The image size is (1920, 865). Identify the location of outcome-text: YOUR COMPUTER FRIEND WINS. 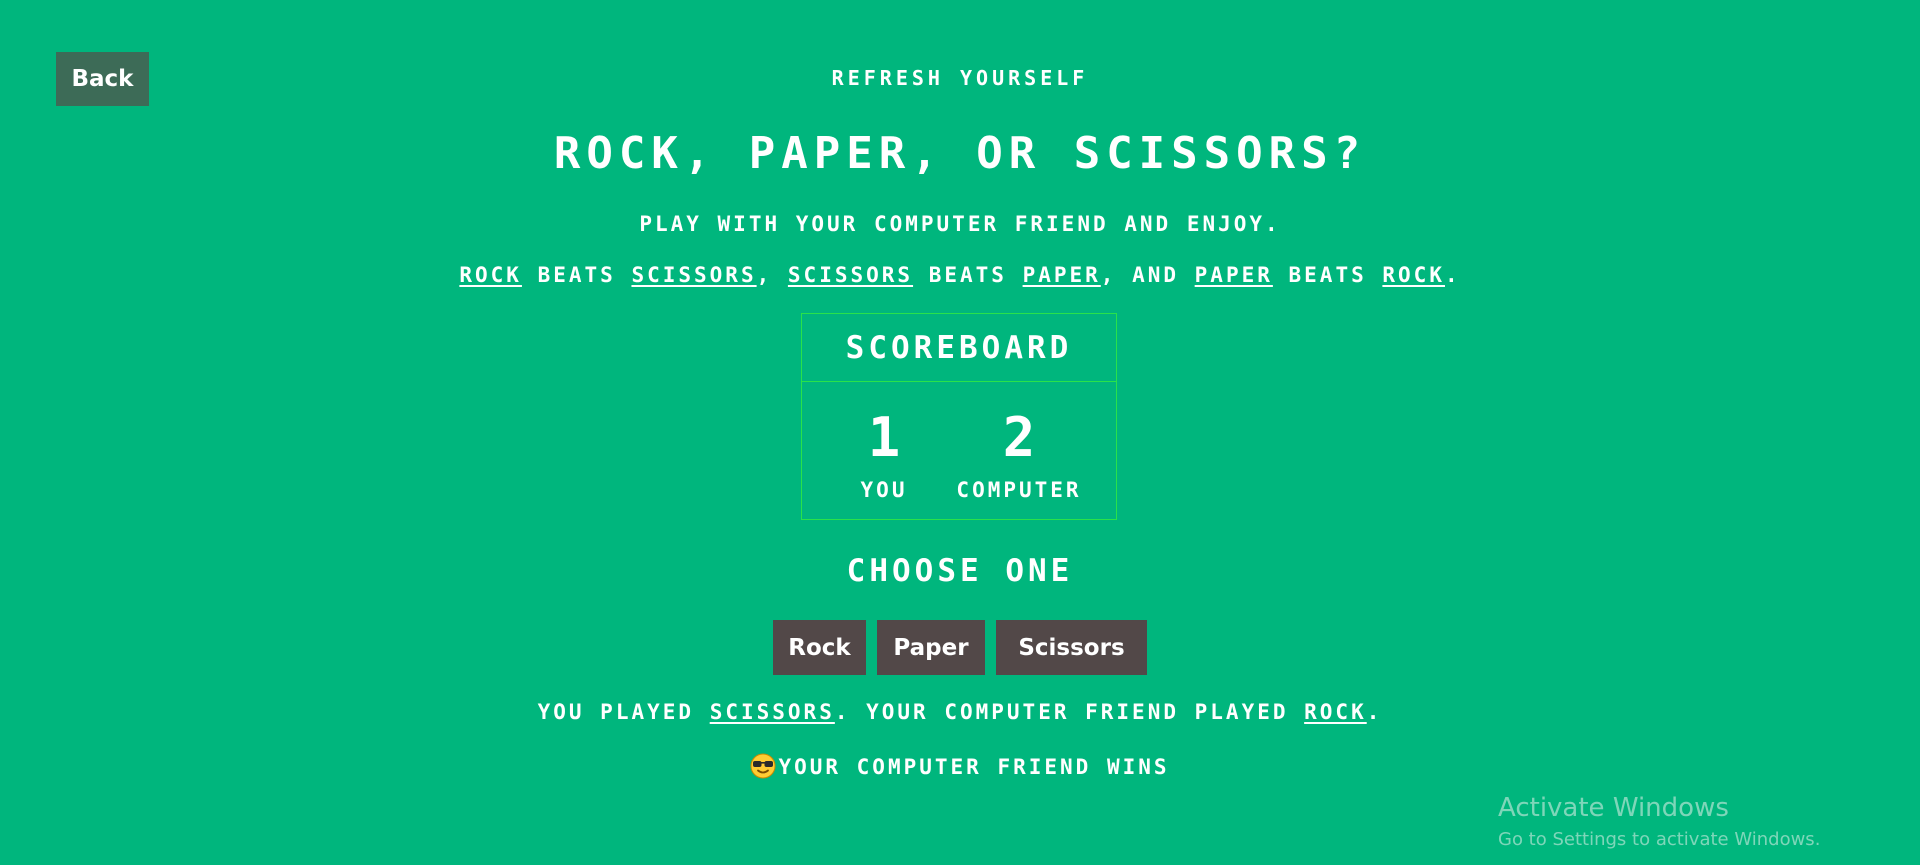
(974, 767).